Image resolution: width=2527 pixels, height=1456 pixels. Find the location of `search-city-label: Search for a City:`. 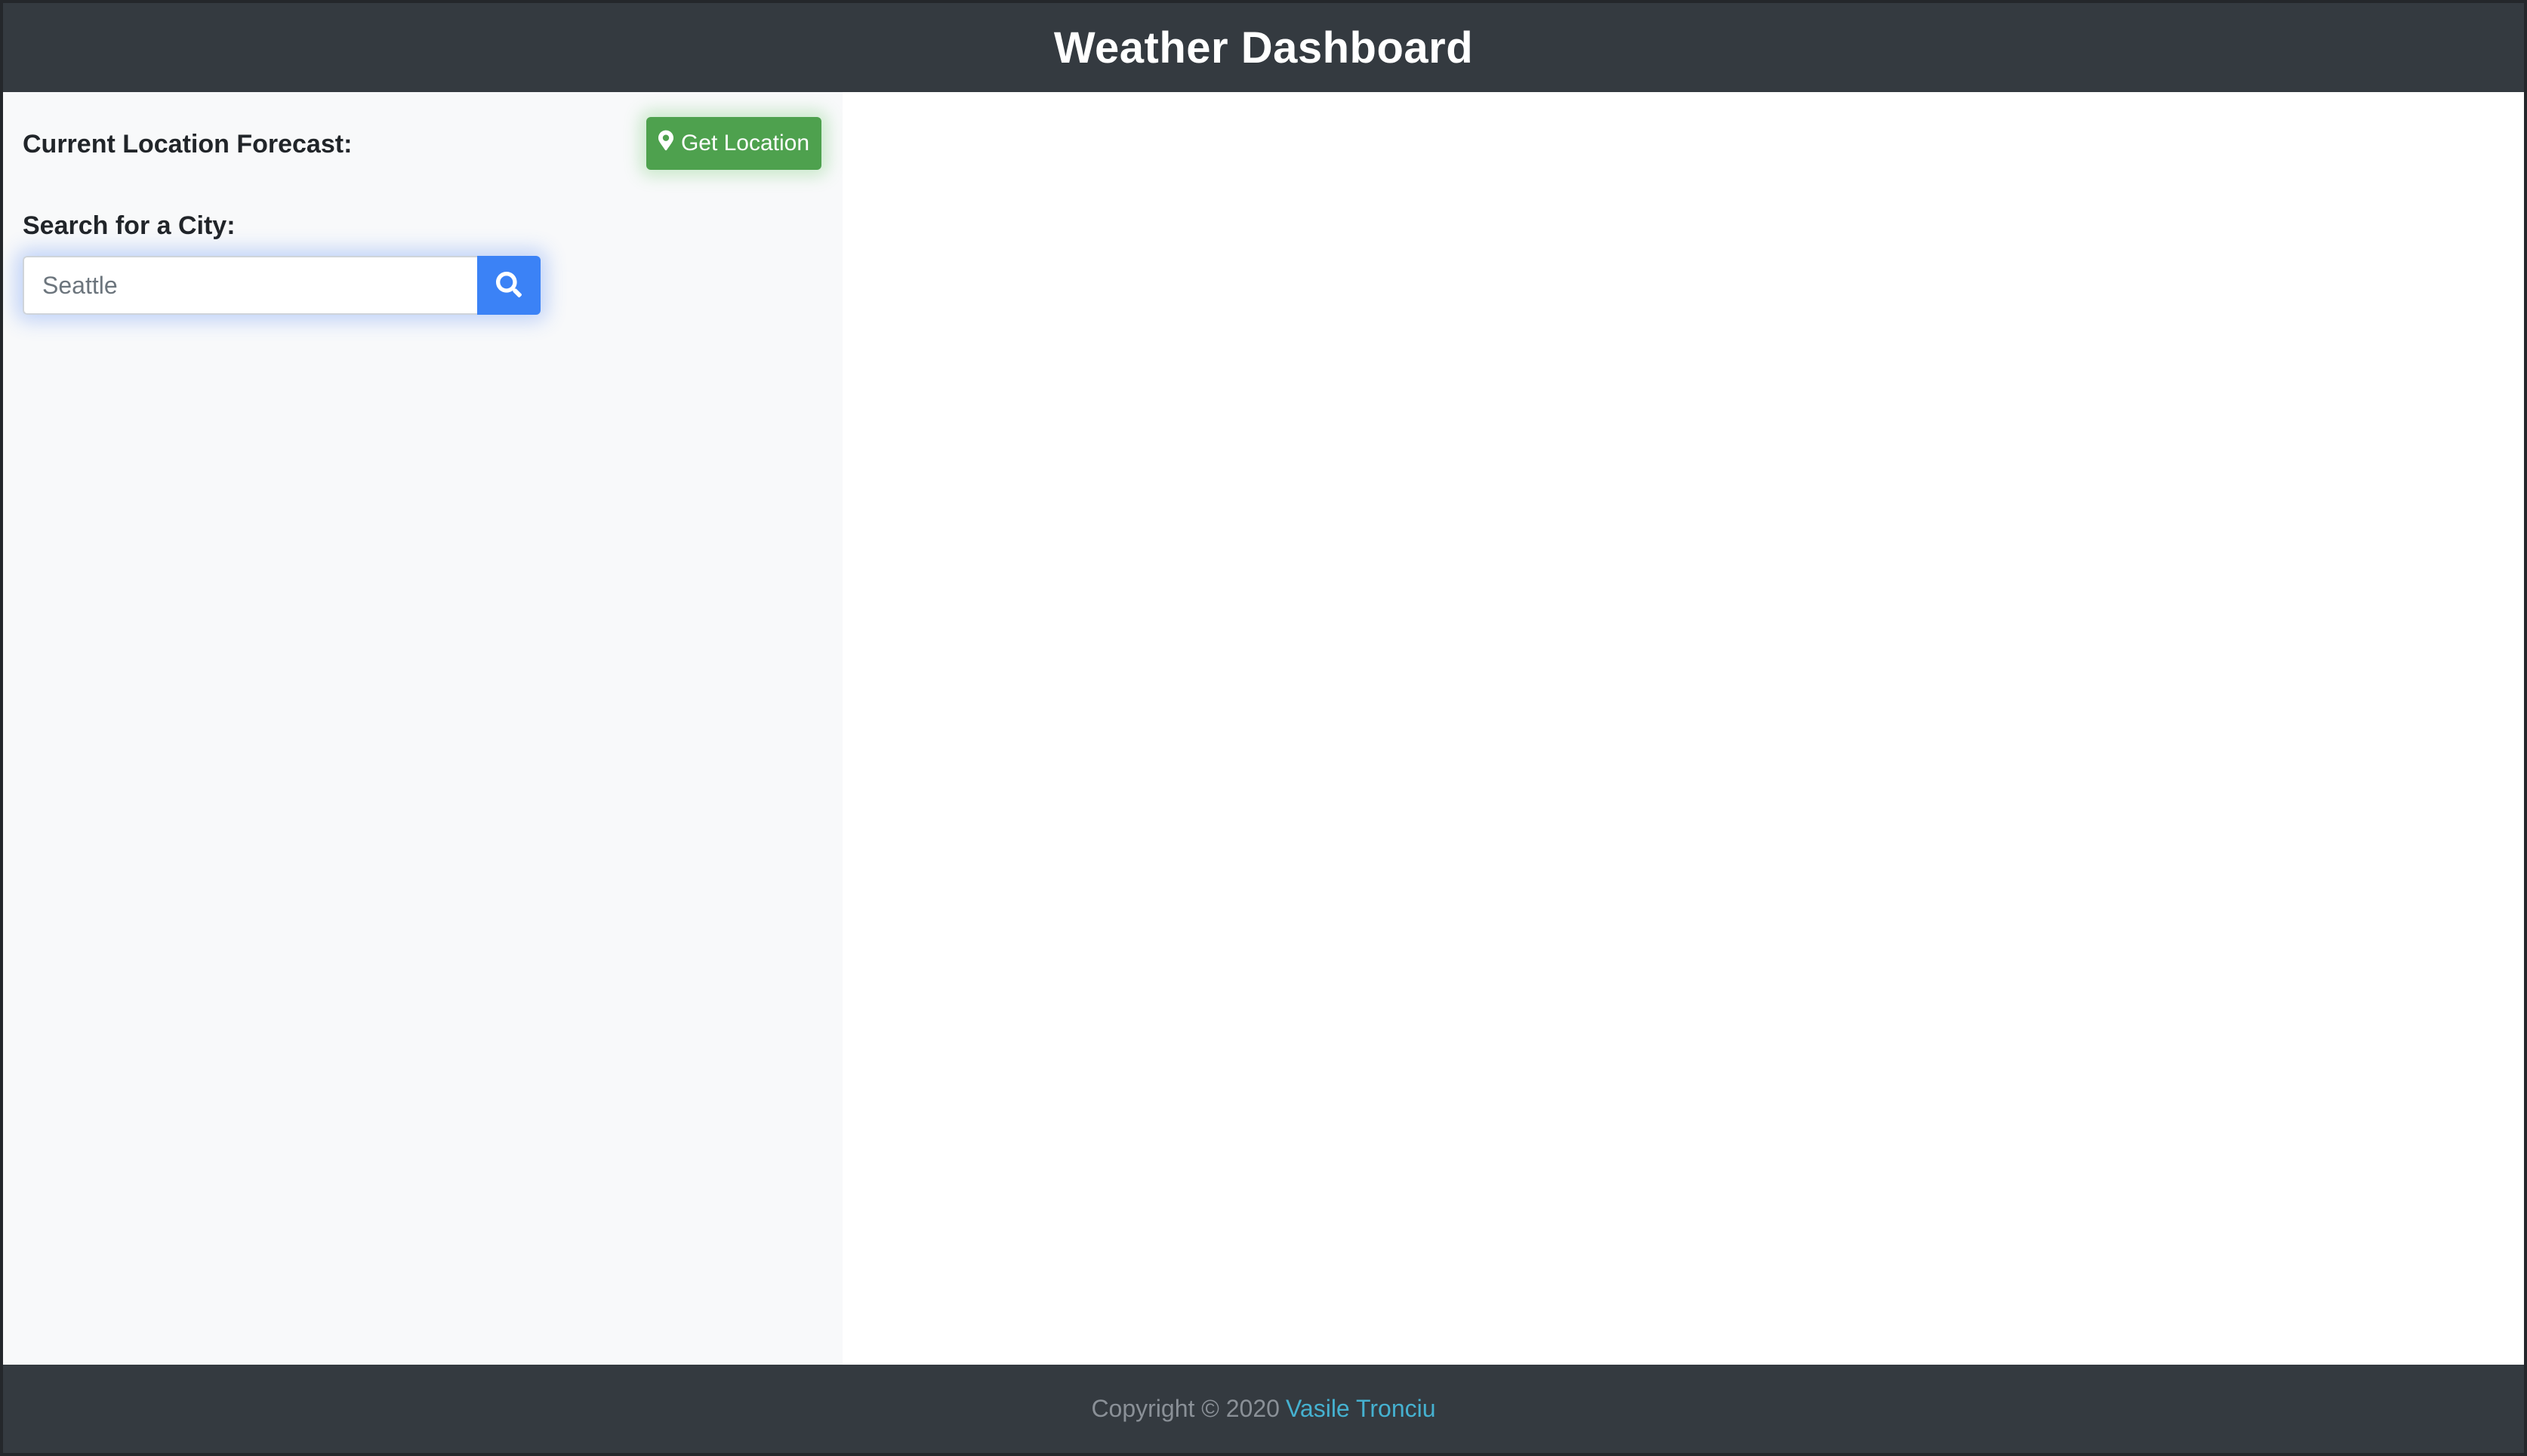

search-city-label: Search for a City: is located at coordinates (129, 225).